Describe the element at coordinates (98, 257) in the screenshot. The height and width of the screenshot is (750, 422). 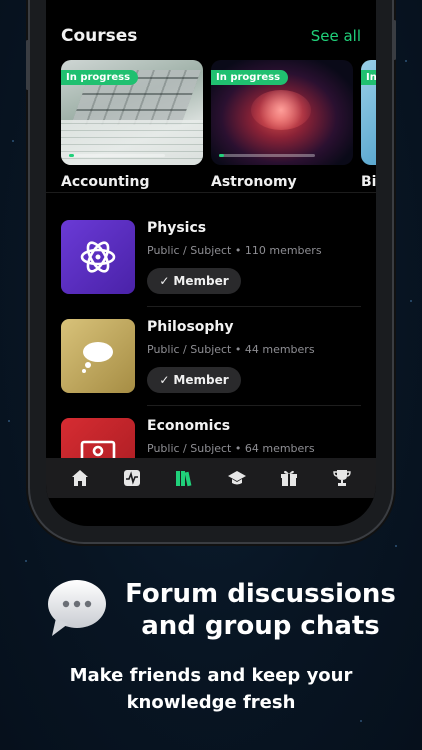
I see `atom-icon` at that location.